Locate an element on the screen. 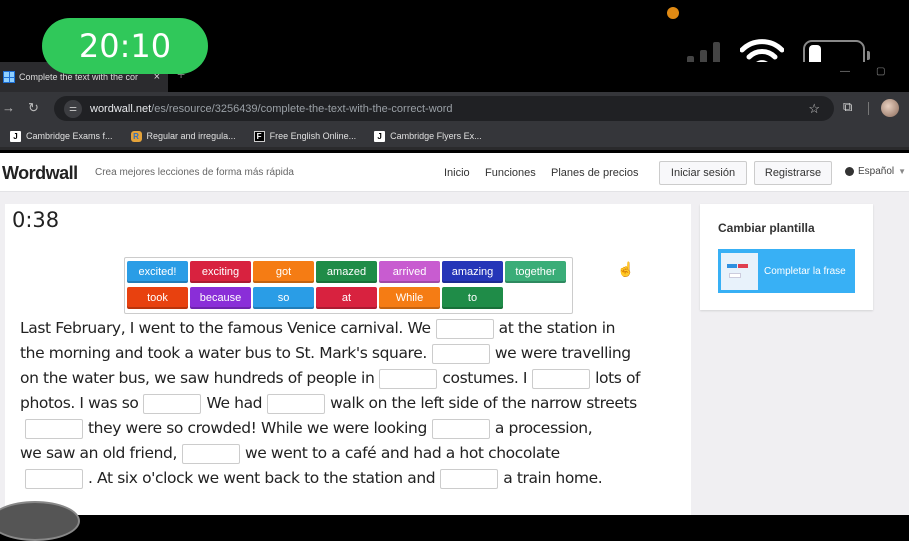 This screenshot has height=541, width=909. device-status-bar: 20:10 is located at coordinates (454, 37).